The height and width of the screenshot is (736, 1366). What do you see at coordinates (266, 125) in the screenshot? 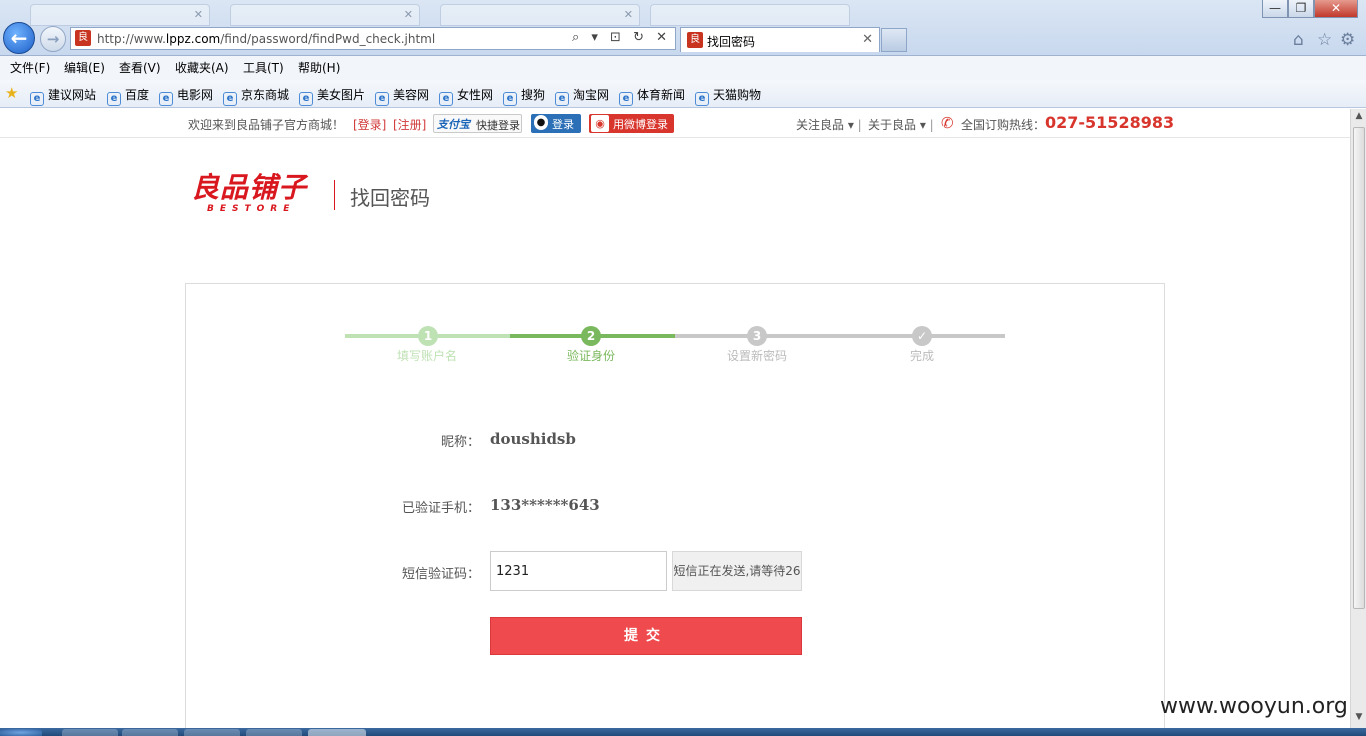
I see `welcome-text: 欢迎来到良品铺子官方商城！` at bounding box center [266, 125].